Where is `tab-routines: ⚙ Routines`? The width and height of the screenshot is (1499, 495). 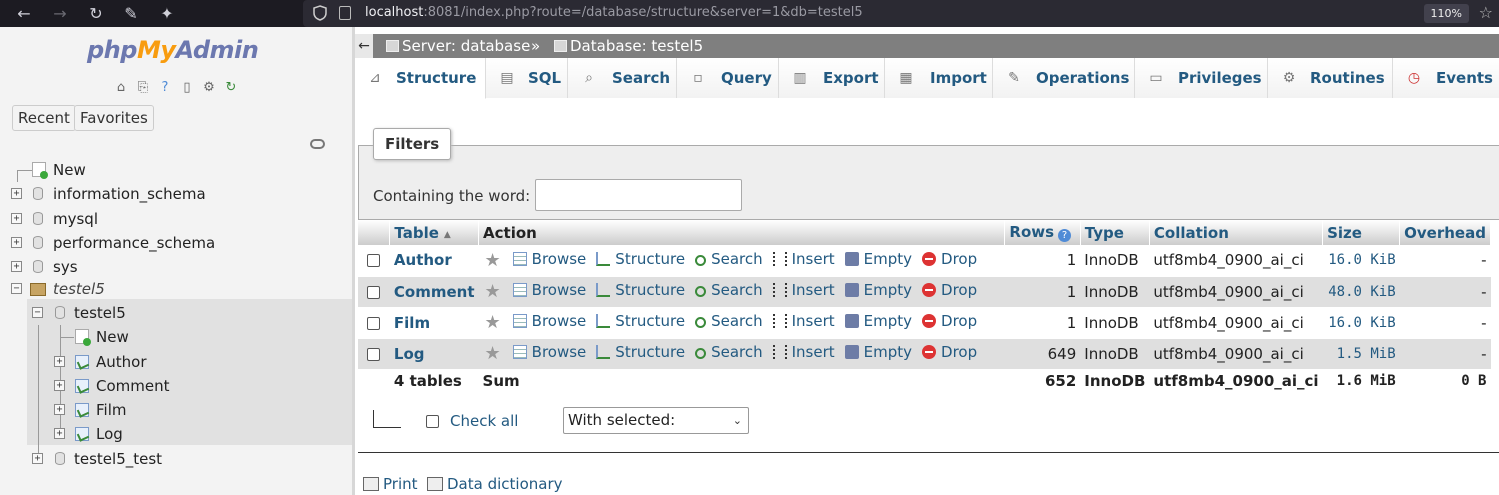 tab-routines: ⚙ Routines is located at coordinates (1330, 78).